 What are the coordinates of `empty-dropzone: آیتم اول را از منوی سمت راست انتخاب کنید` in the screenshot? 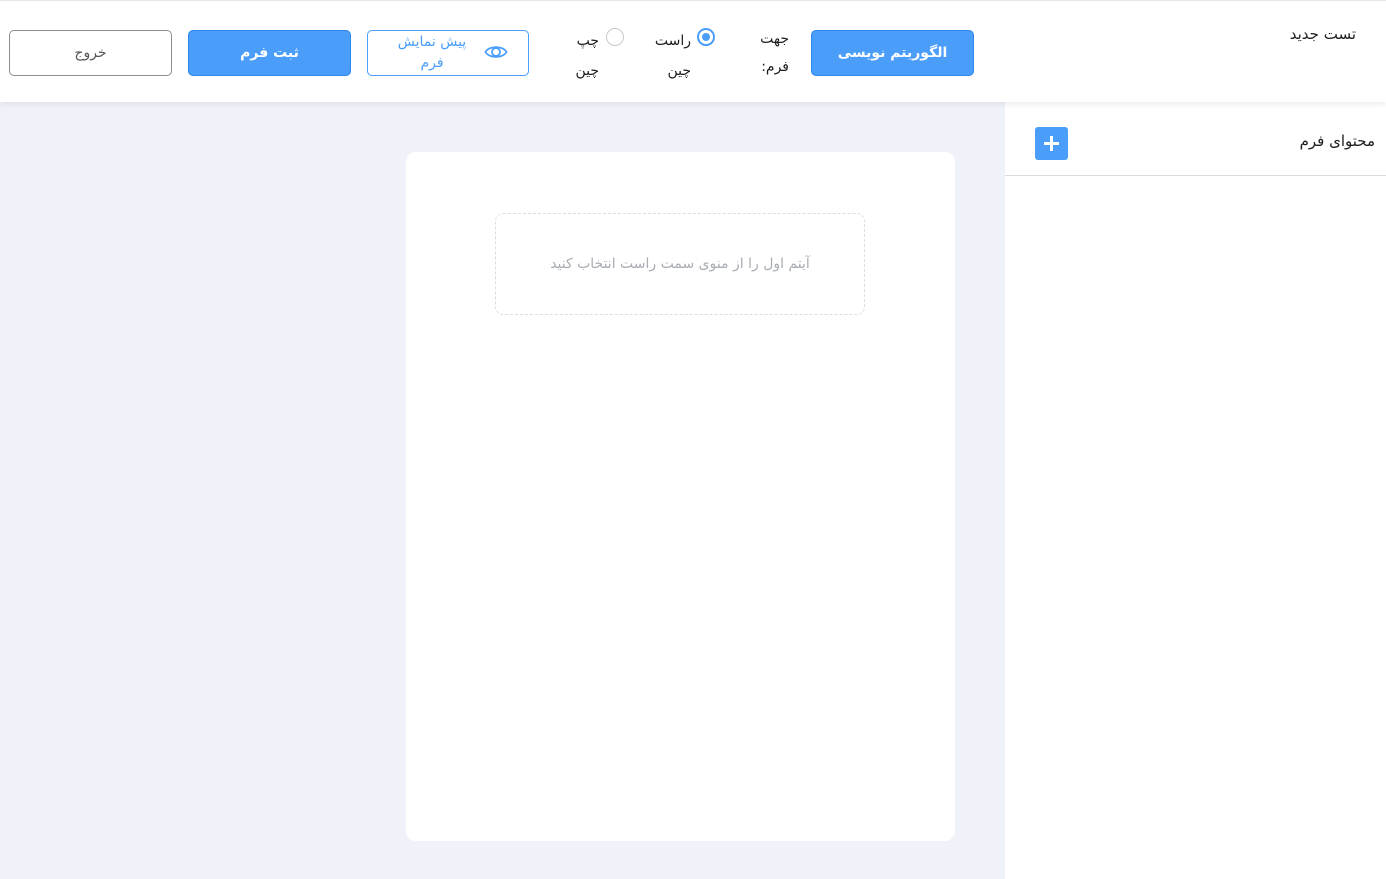 It's located at (680, 264).